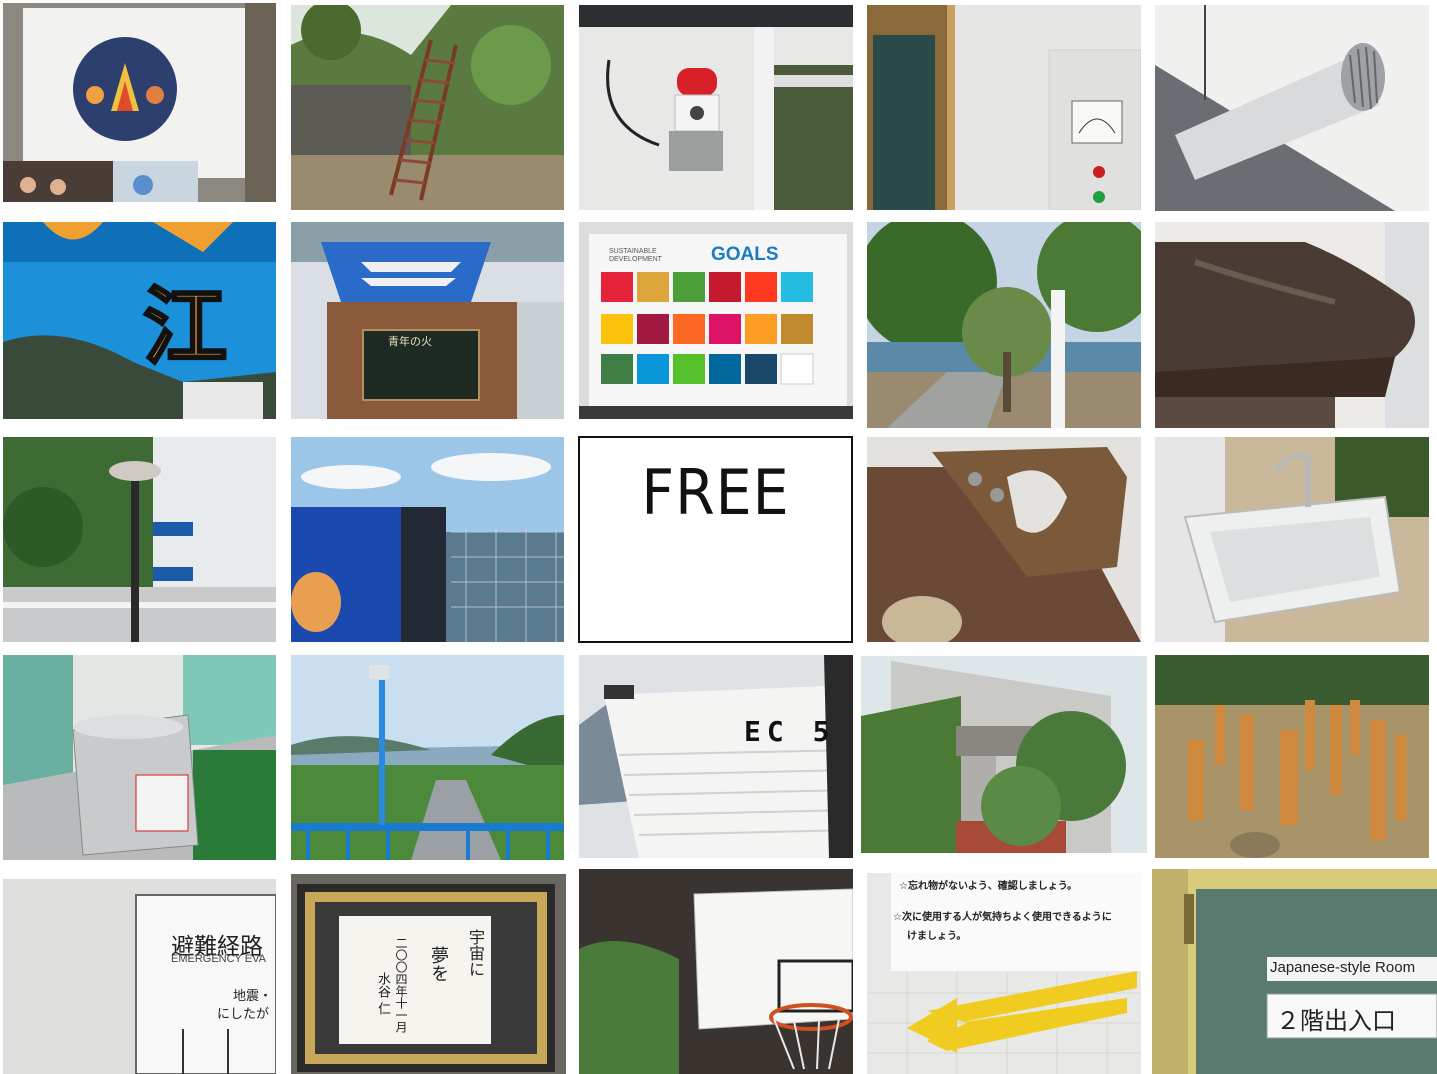 Image resolution: width=1437 pixels, height=1074 pixels. Describe the element at coordinates (218, 959) in the screenshot. I see `evac-subtitle: EMERGENCY EVA` at that location.